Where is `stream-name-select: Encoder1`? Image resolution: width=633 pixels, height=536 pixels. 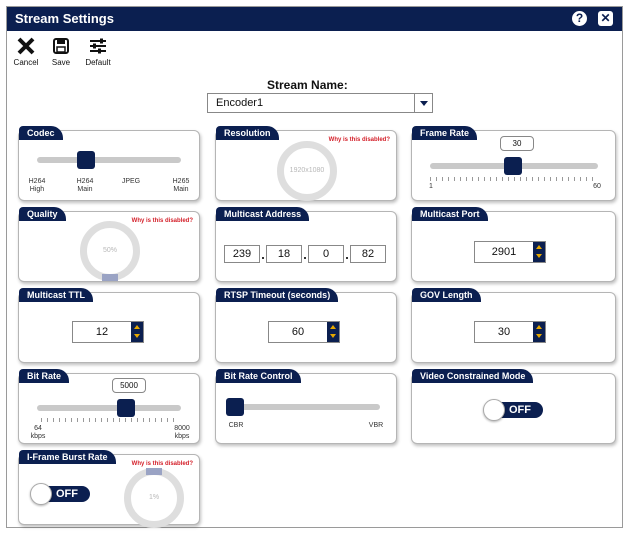 stream-name-select: Encoder1 is located at coordinates (320, 103).